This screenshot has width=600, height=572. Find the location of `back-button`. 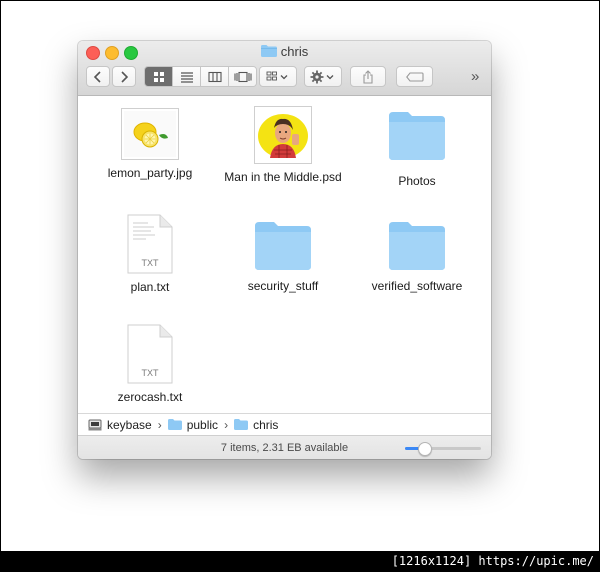

back-button is located at coordinates (98, 76).